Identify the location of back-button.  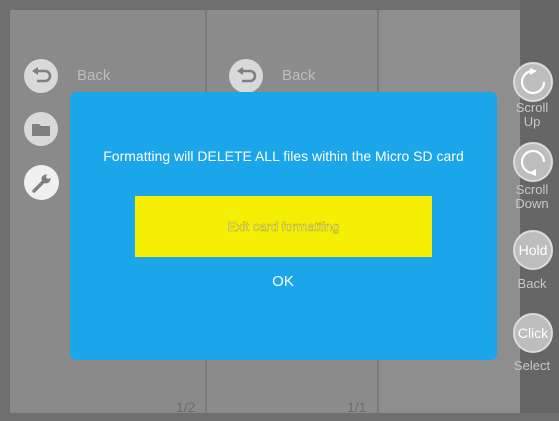
(41, 76).